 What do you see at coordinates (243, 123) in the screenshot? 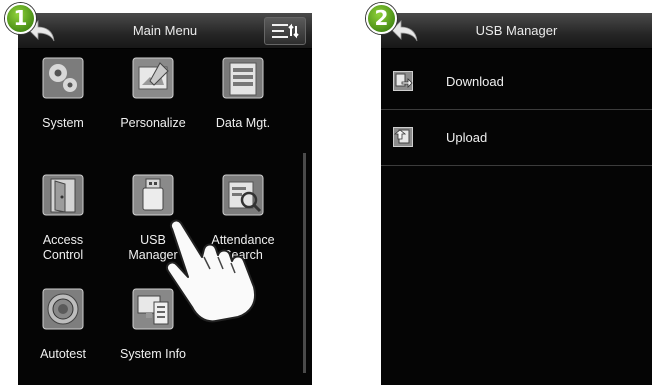
I see `menu-item-label: Data Mgt.` at bounding box center [243, 123].